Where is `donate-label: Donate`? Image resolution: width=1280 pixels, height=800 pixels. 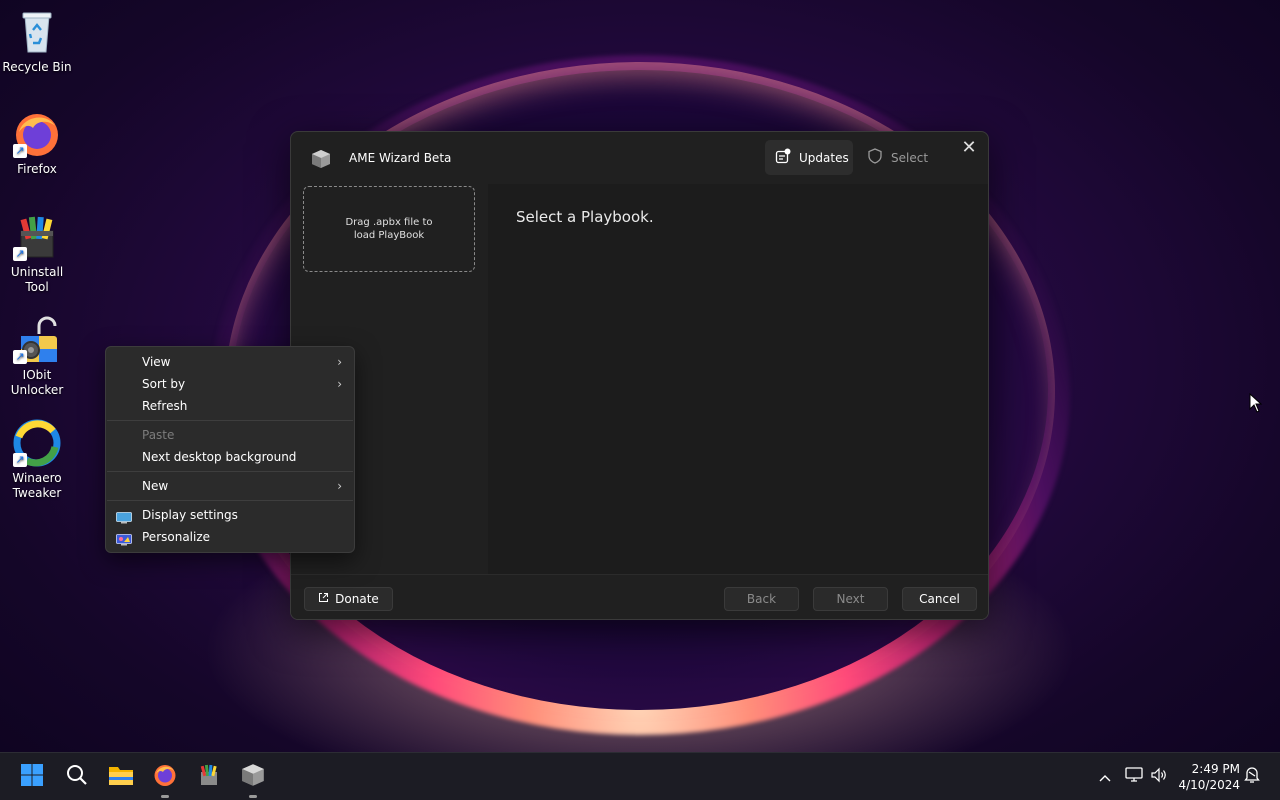
donate-label: Donate is located at coordinates (357, 599).